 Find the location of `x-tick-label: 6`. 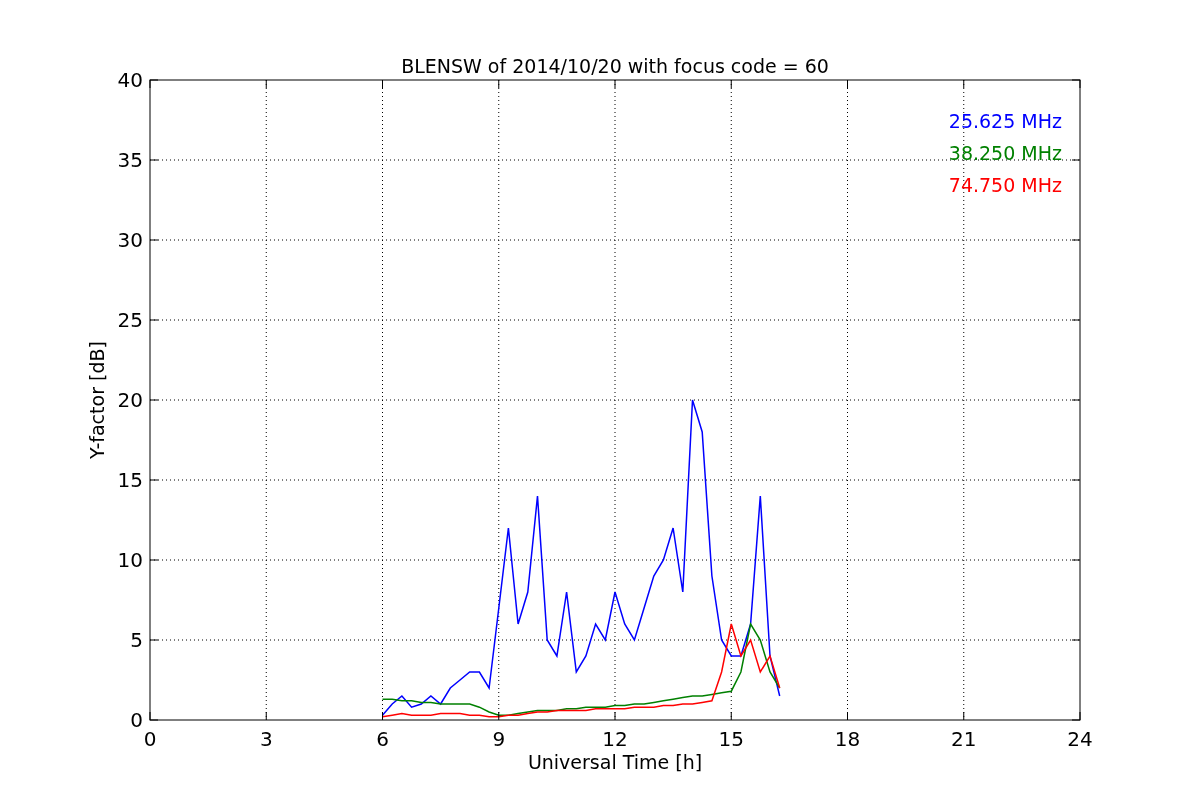

x-tick-label: 6 is located at coordinates (382, 739).